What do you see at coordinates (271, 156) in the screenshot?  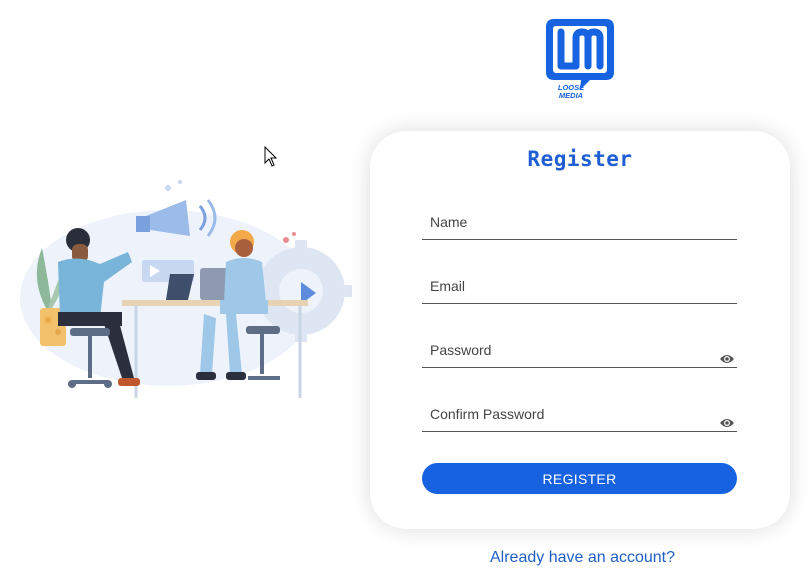 I see `mouse-cursor-icon` at bounding box center [271, 156].